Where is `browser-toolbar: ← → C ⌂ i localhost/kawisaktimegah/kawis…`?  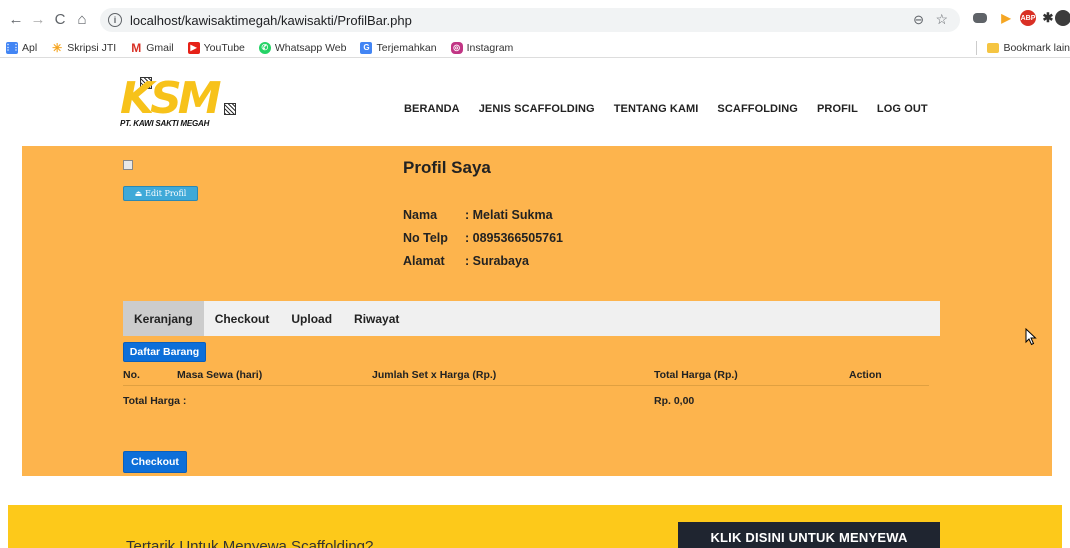 browser-toolbar: ← → C ⌂ i localhost/kawisaktimegah/kawis… is located at coordinates (535, 19).